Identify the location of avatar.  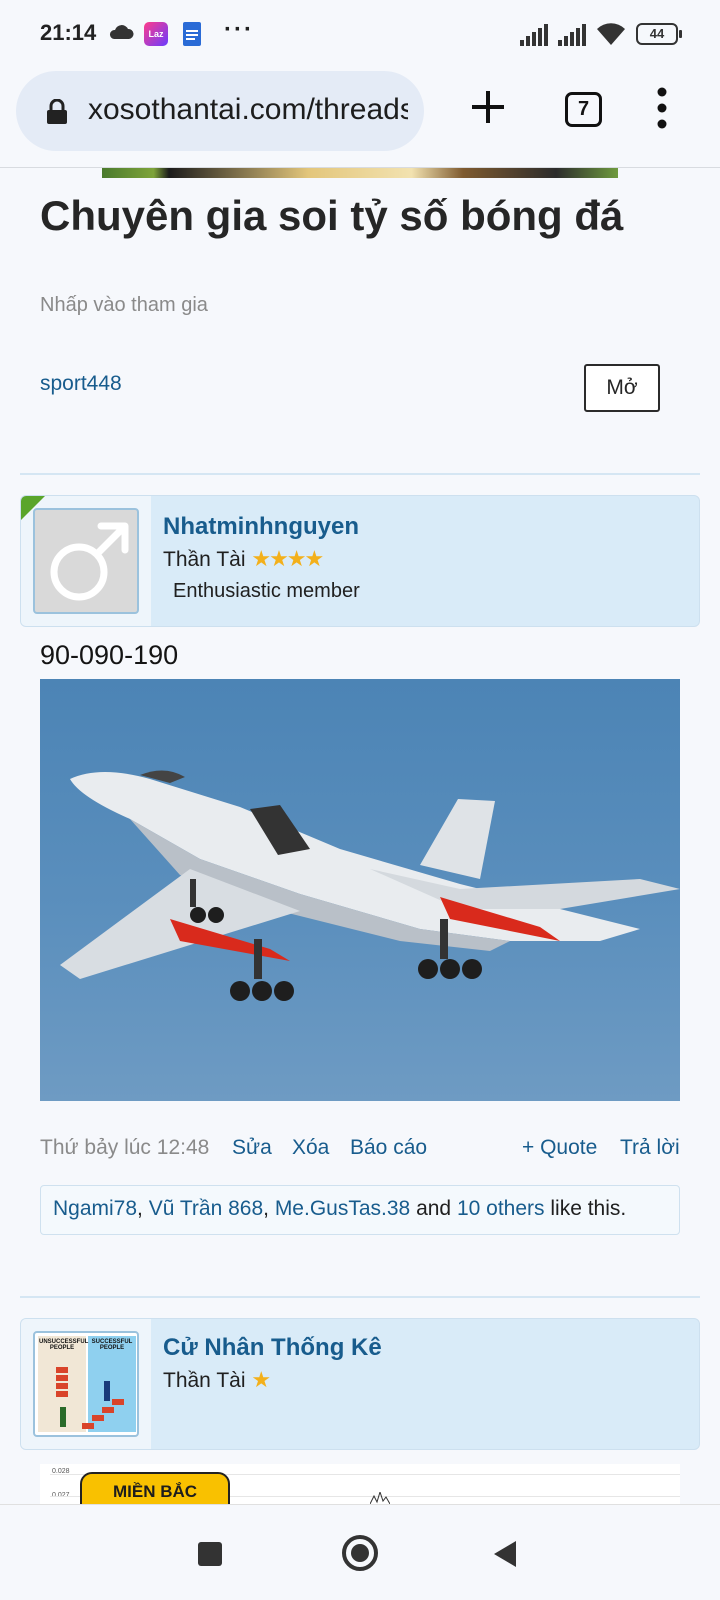
(86, 561).